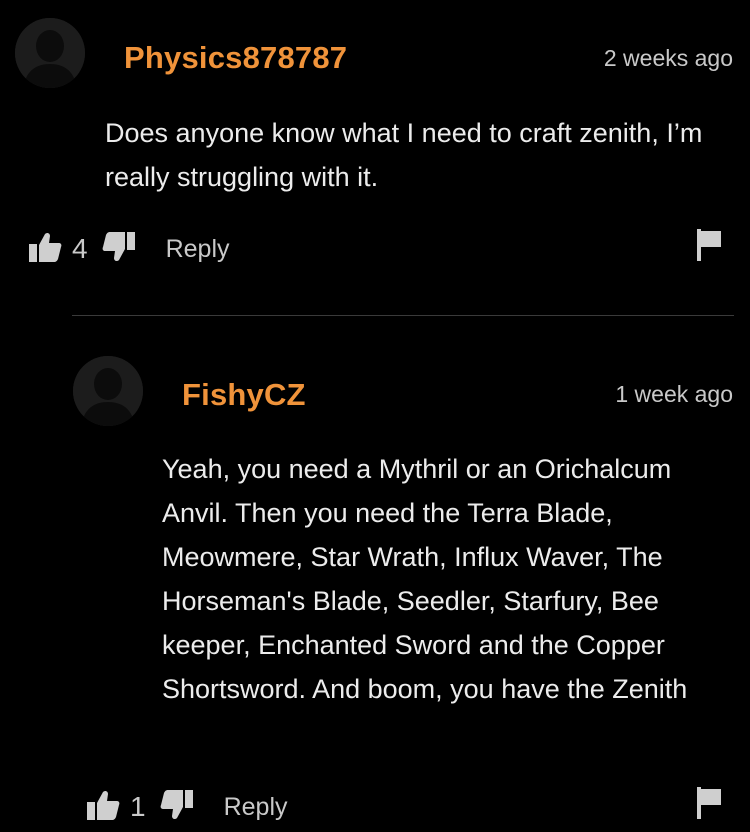 This screenshot has height=832, width=750. I want to click on username: Physics878787, so click(235, 58).